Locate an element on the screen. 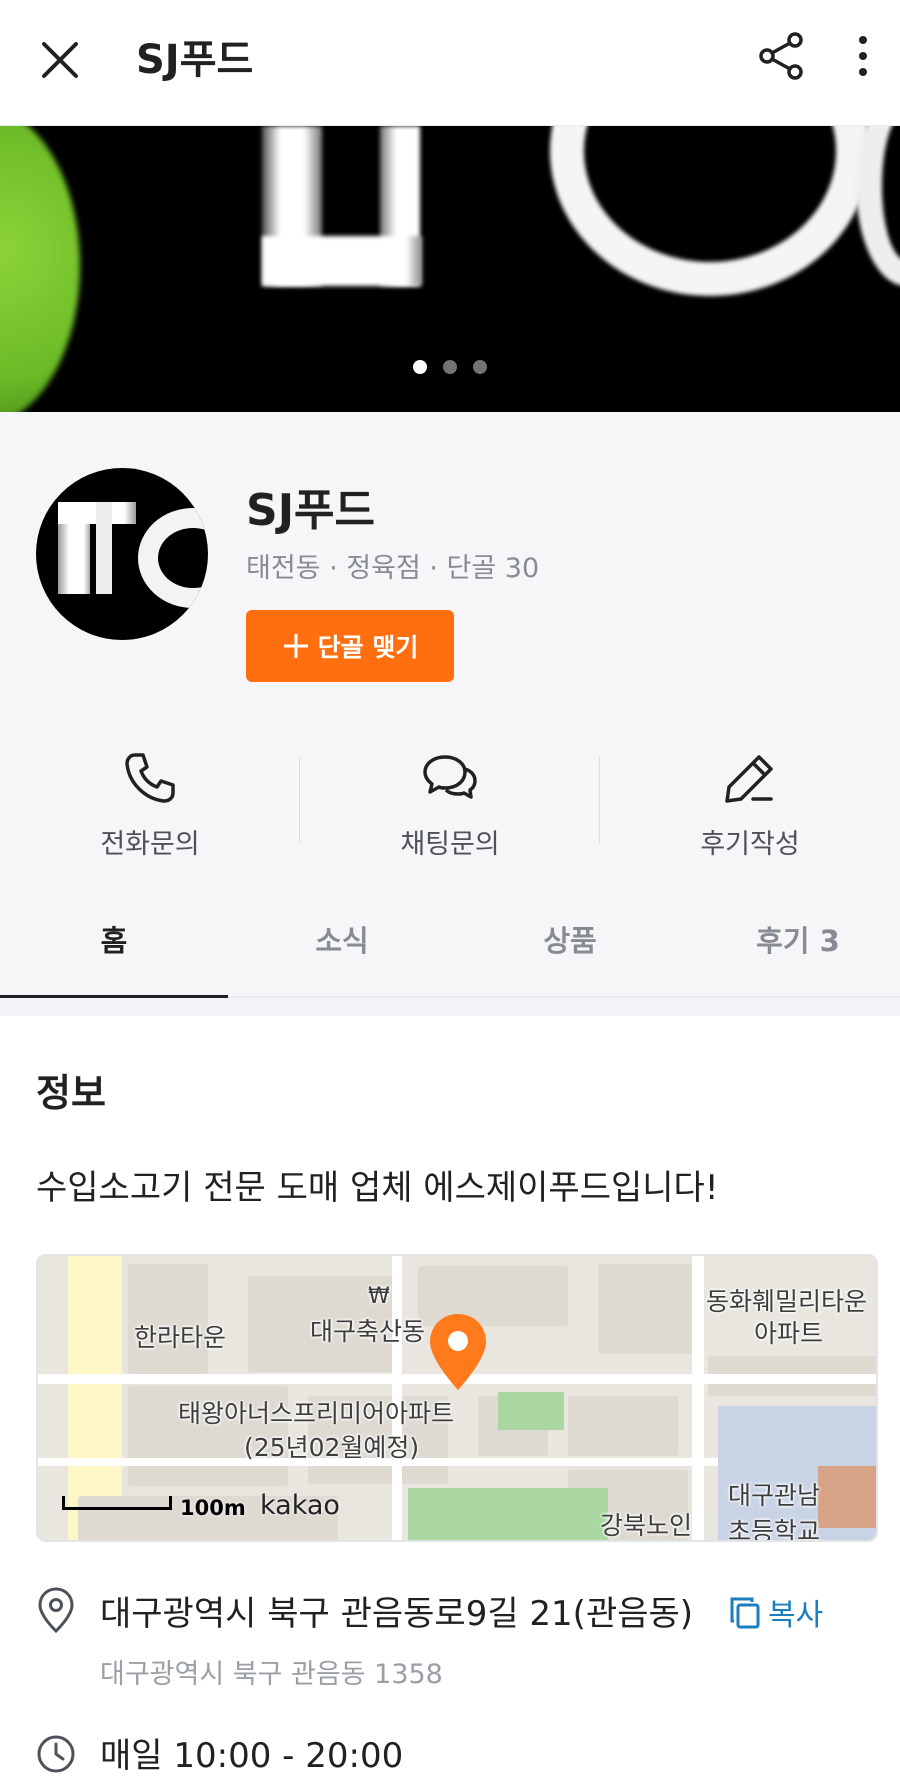 This screenshot has height=1792, width=900. clock-icon is located at coordinates (56, 1754).